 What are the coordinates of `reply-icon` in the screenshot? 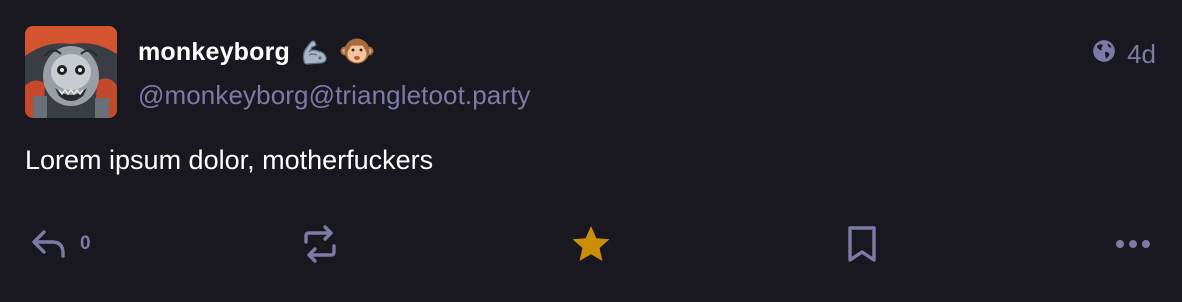 It's located at (49, 244).